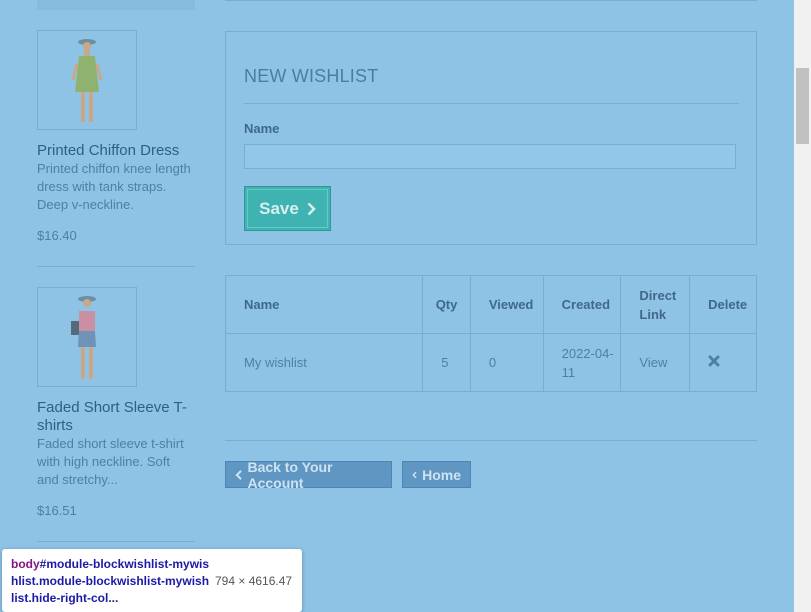 Image resolution: width=811 pixels, height=612 pixels. Describe the element at coordinates (491, 103) in the screenshot. I see `form-divider` at that location.